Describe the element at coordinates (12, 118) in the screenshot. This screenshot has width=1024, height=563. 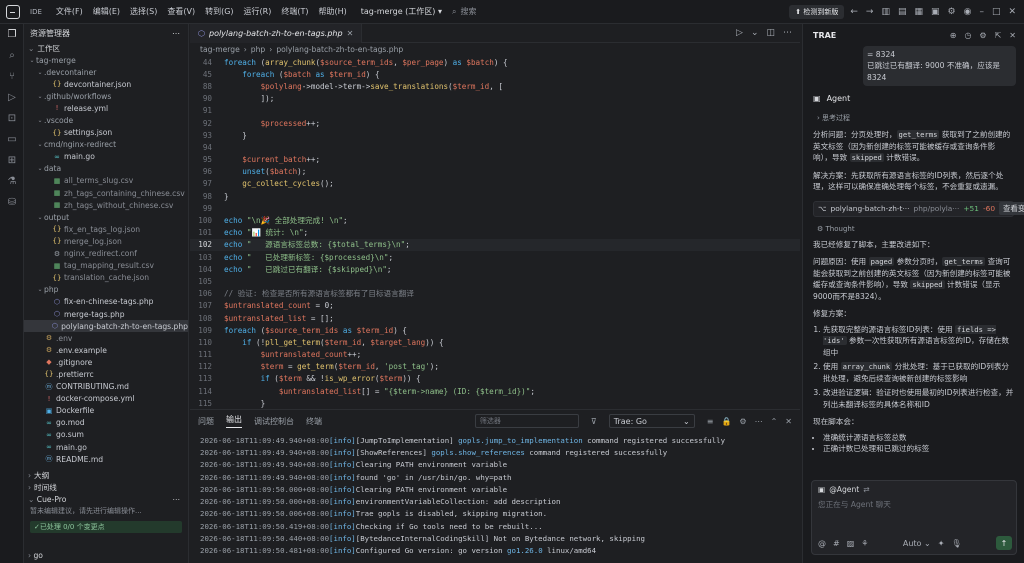
I see `remote-icon: ⊡` at that location.